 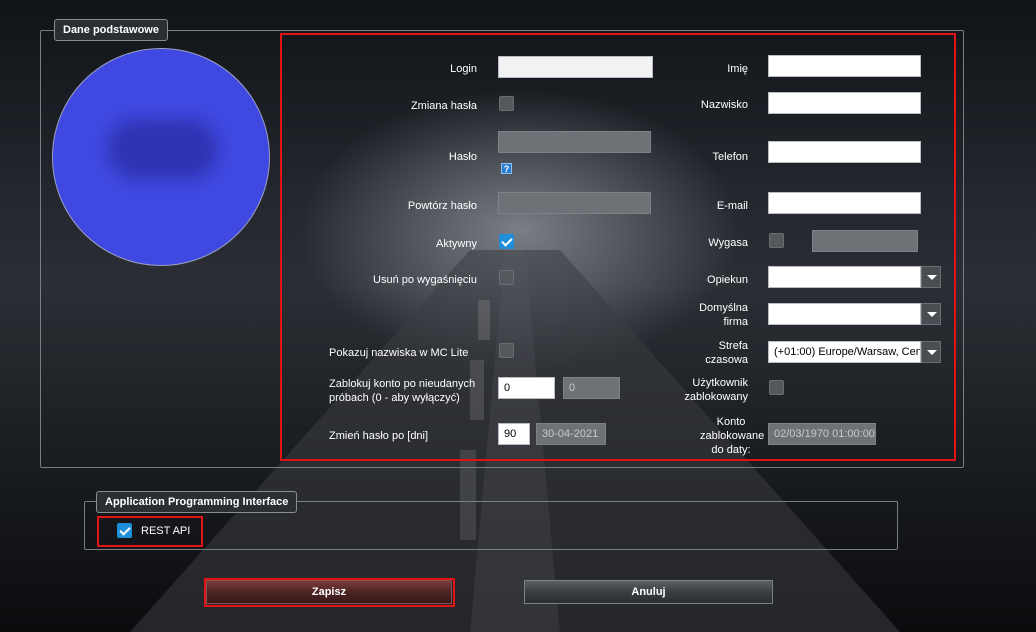 What do you see at coordinates (844, 152) in the screenshot?
I see `phone-field` at bounding box center [844, 152].